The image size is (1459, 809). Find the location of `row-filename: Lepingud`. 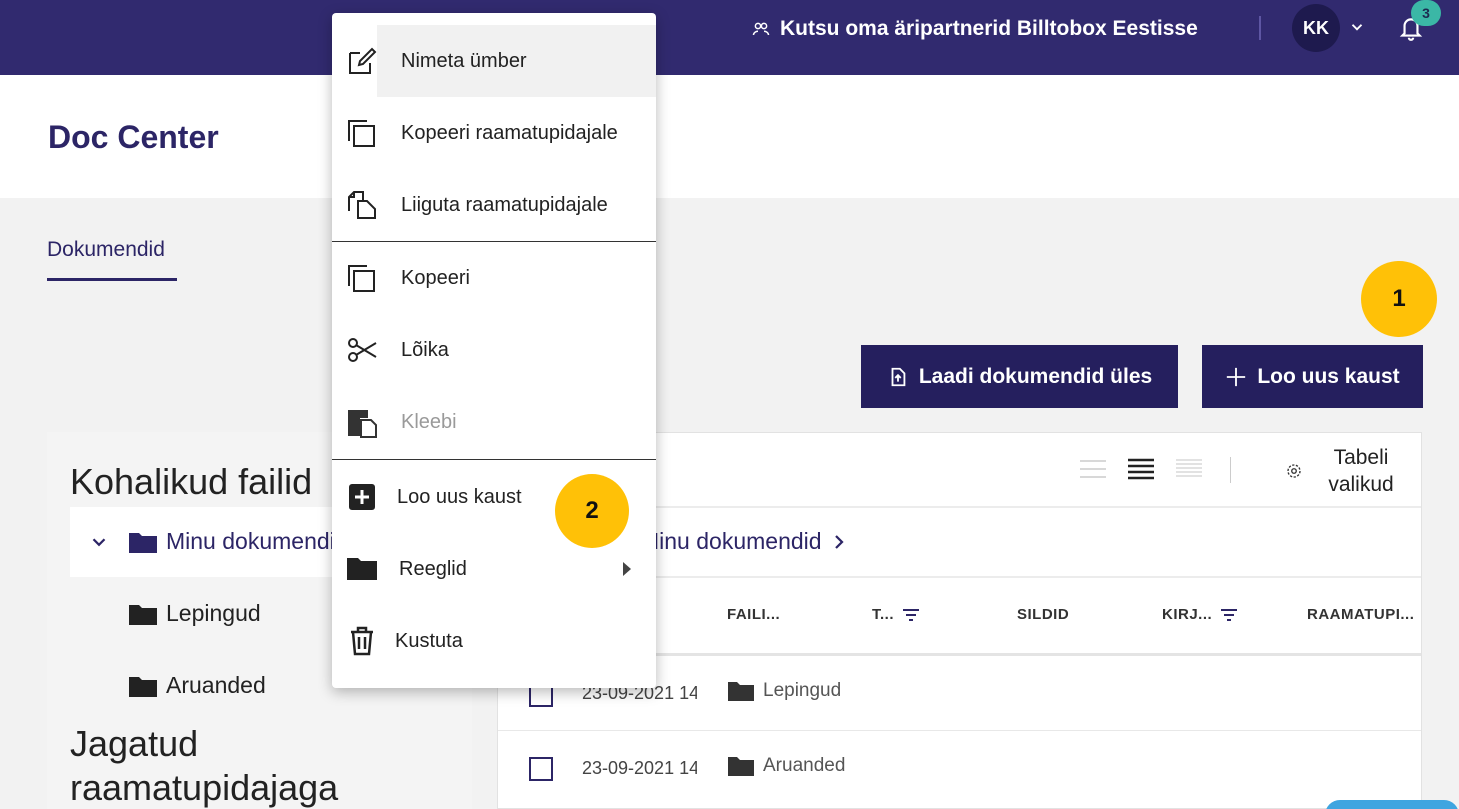

row-filename: Lepingud is located at coordinates (786, 691).